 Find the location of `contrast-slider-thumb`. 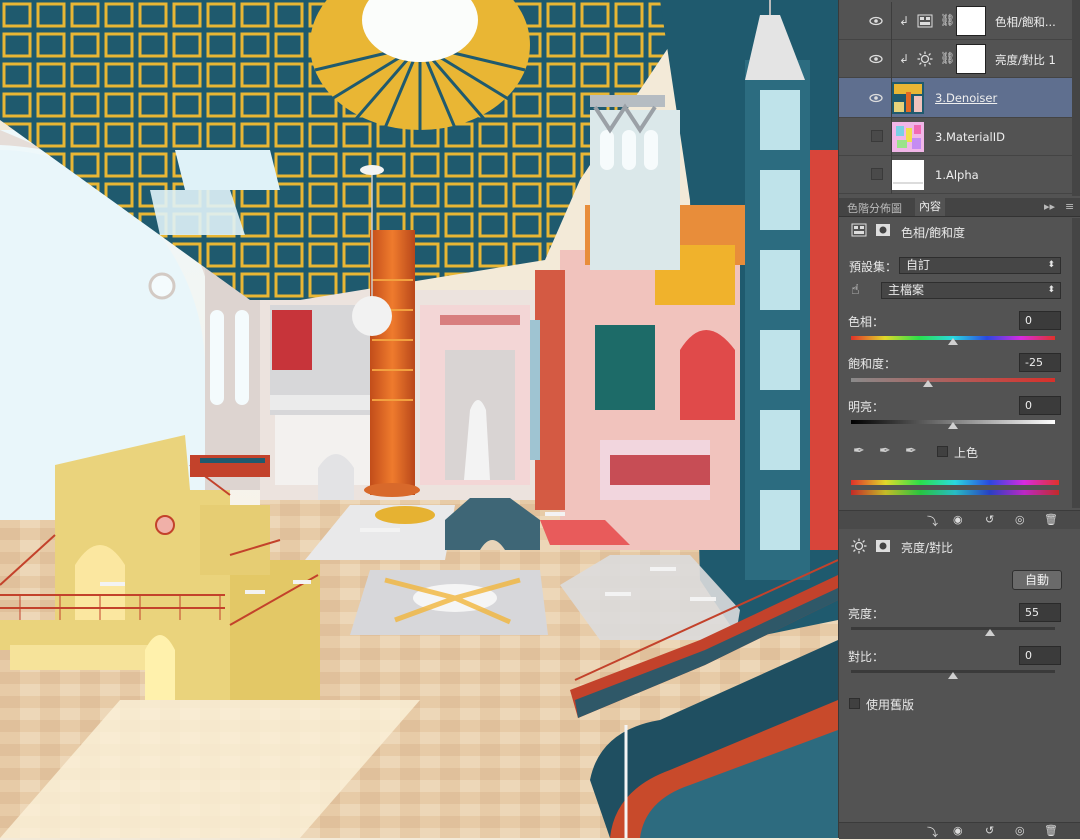

contrast-slider-thumb is located at coordinates (953, 675).